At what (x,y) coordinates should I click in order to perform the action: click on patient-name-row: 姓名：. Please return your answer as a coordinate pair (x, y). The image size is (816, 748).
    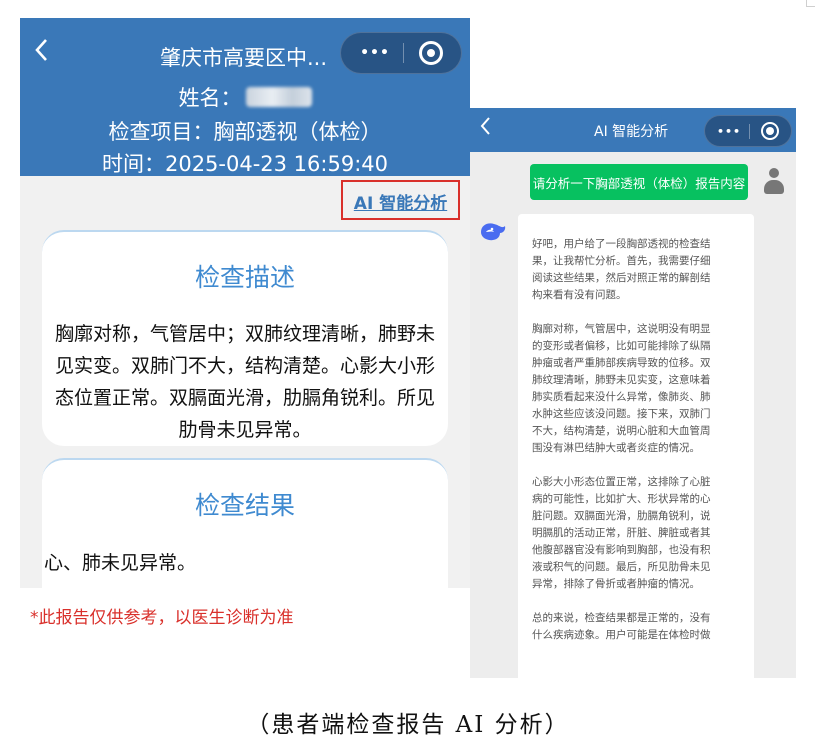
    Looking at the image, I should click on (245, 97).